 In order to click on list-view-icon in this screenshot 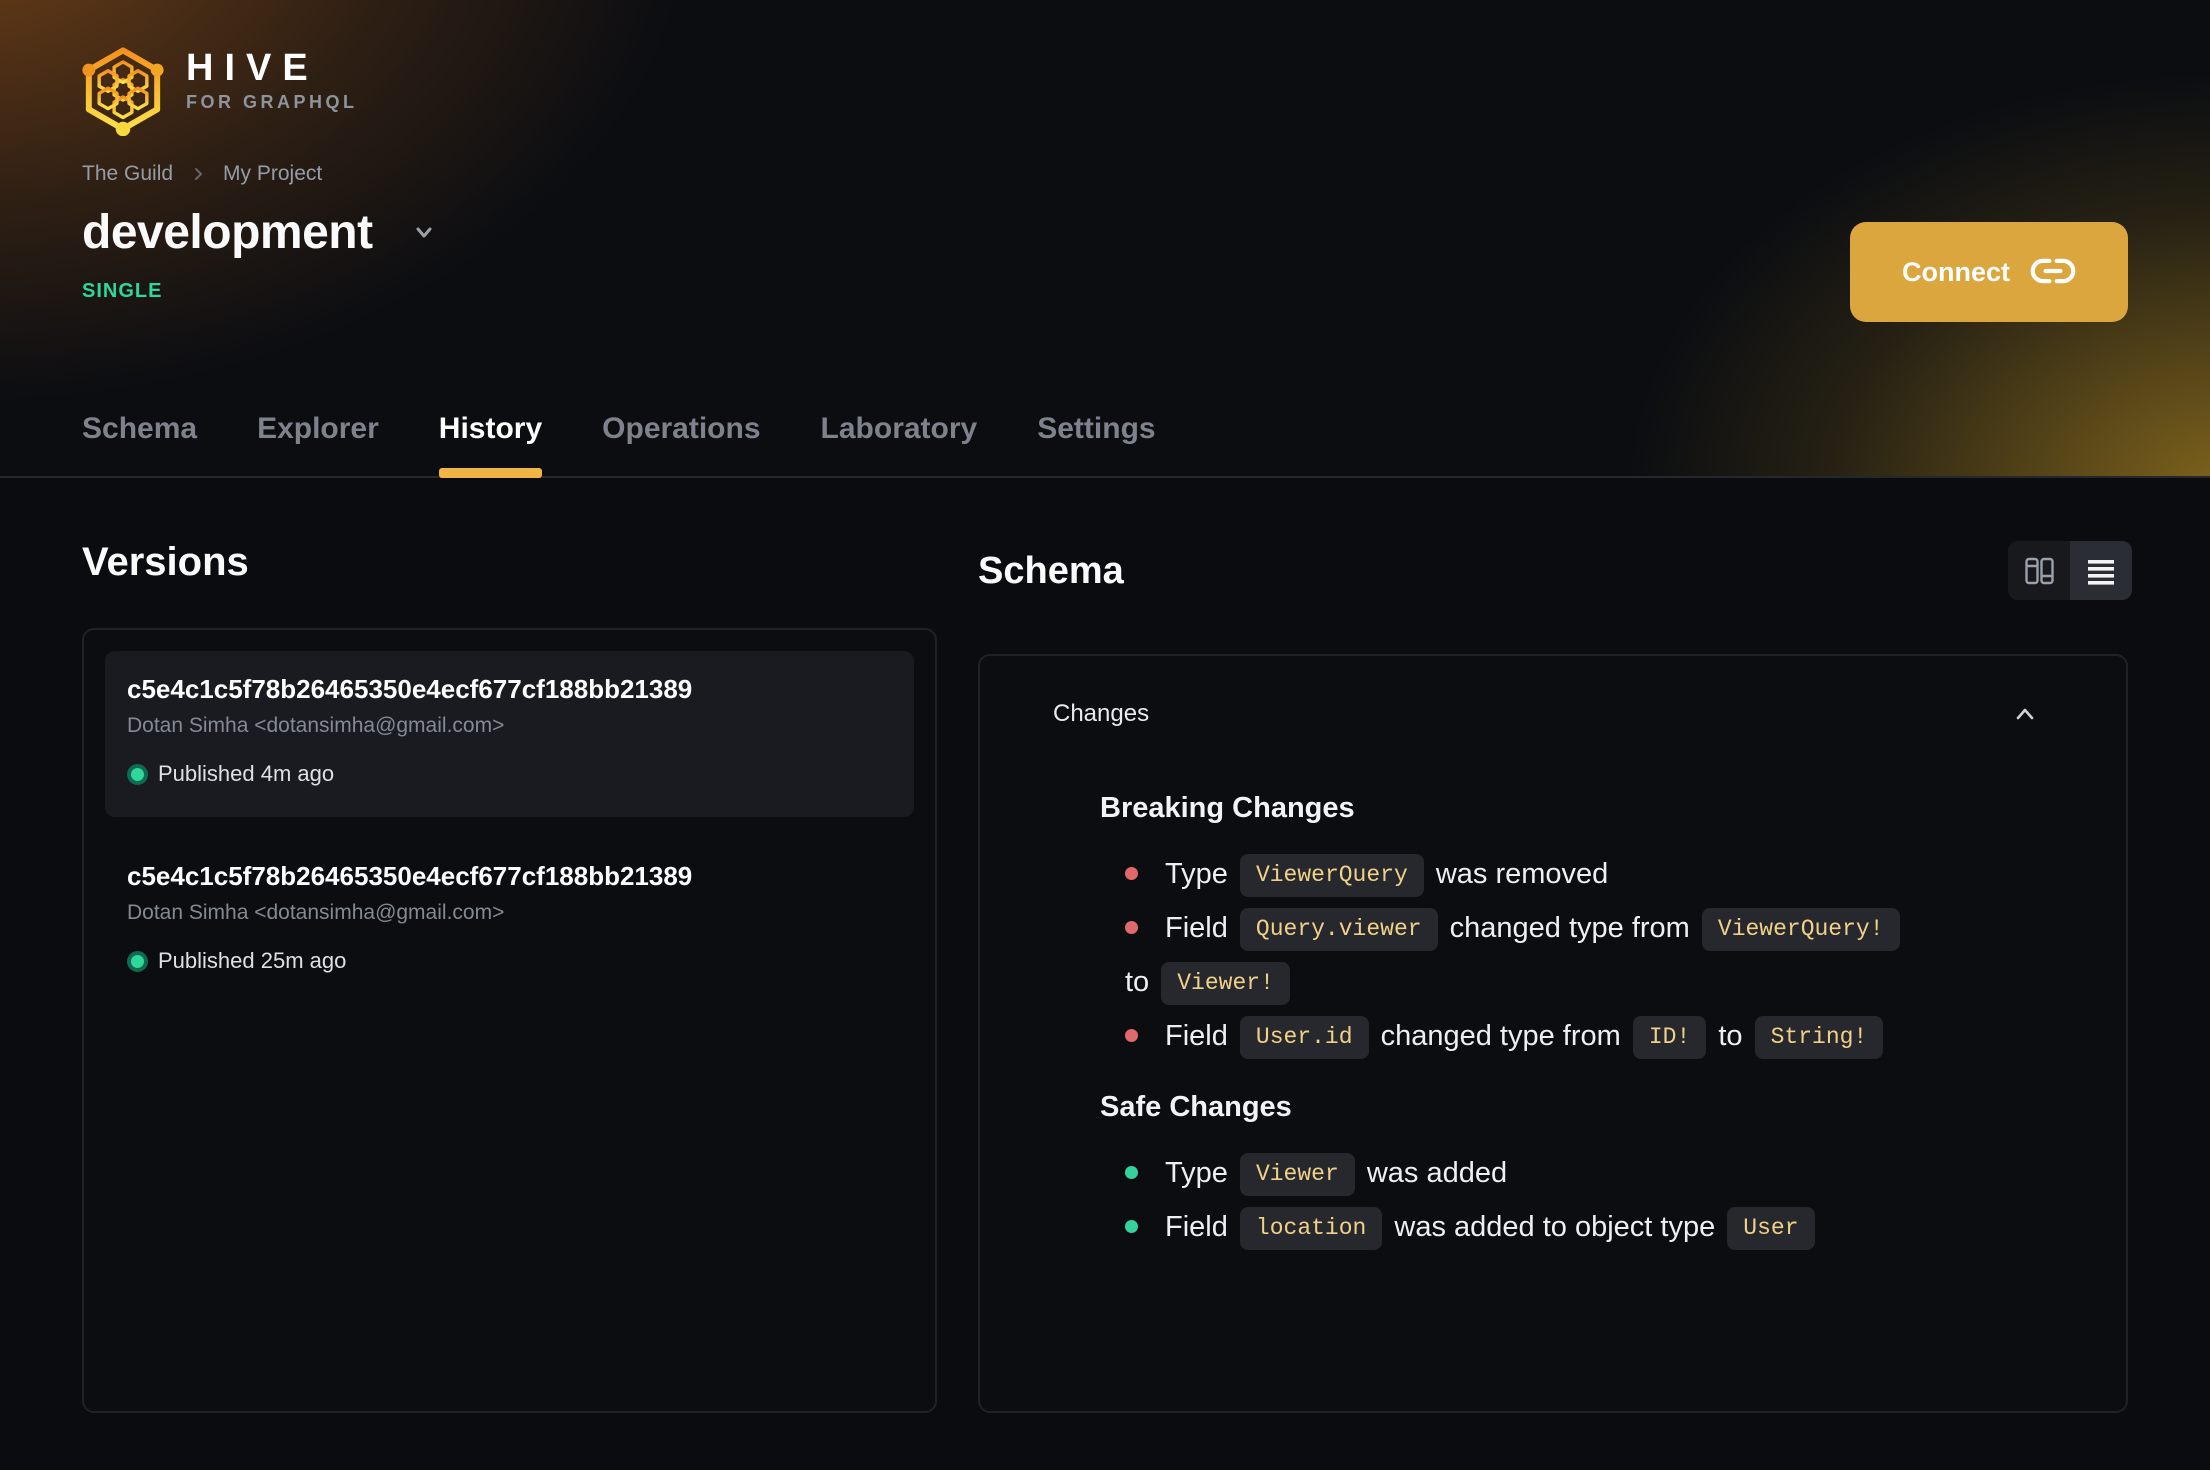, I will do `click(2101, 572)`.